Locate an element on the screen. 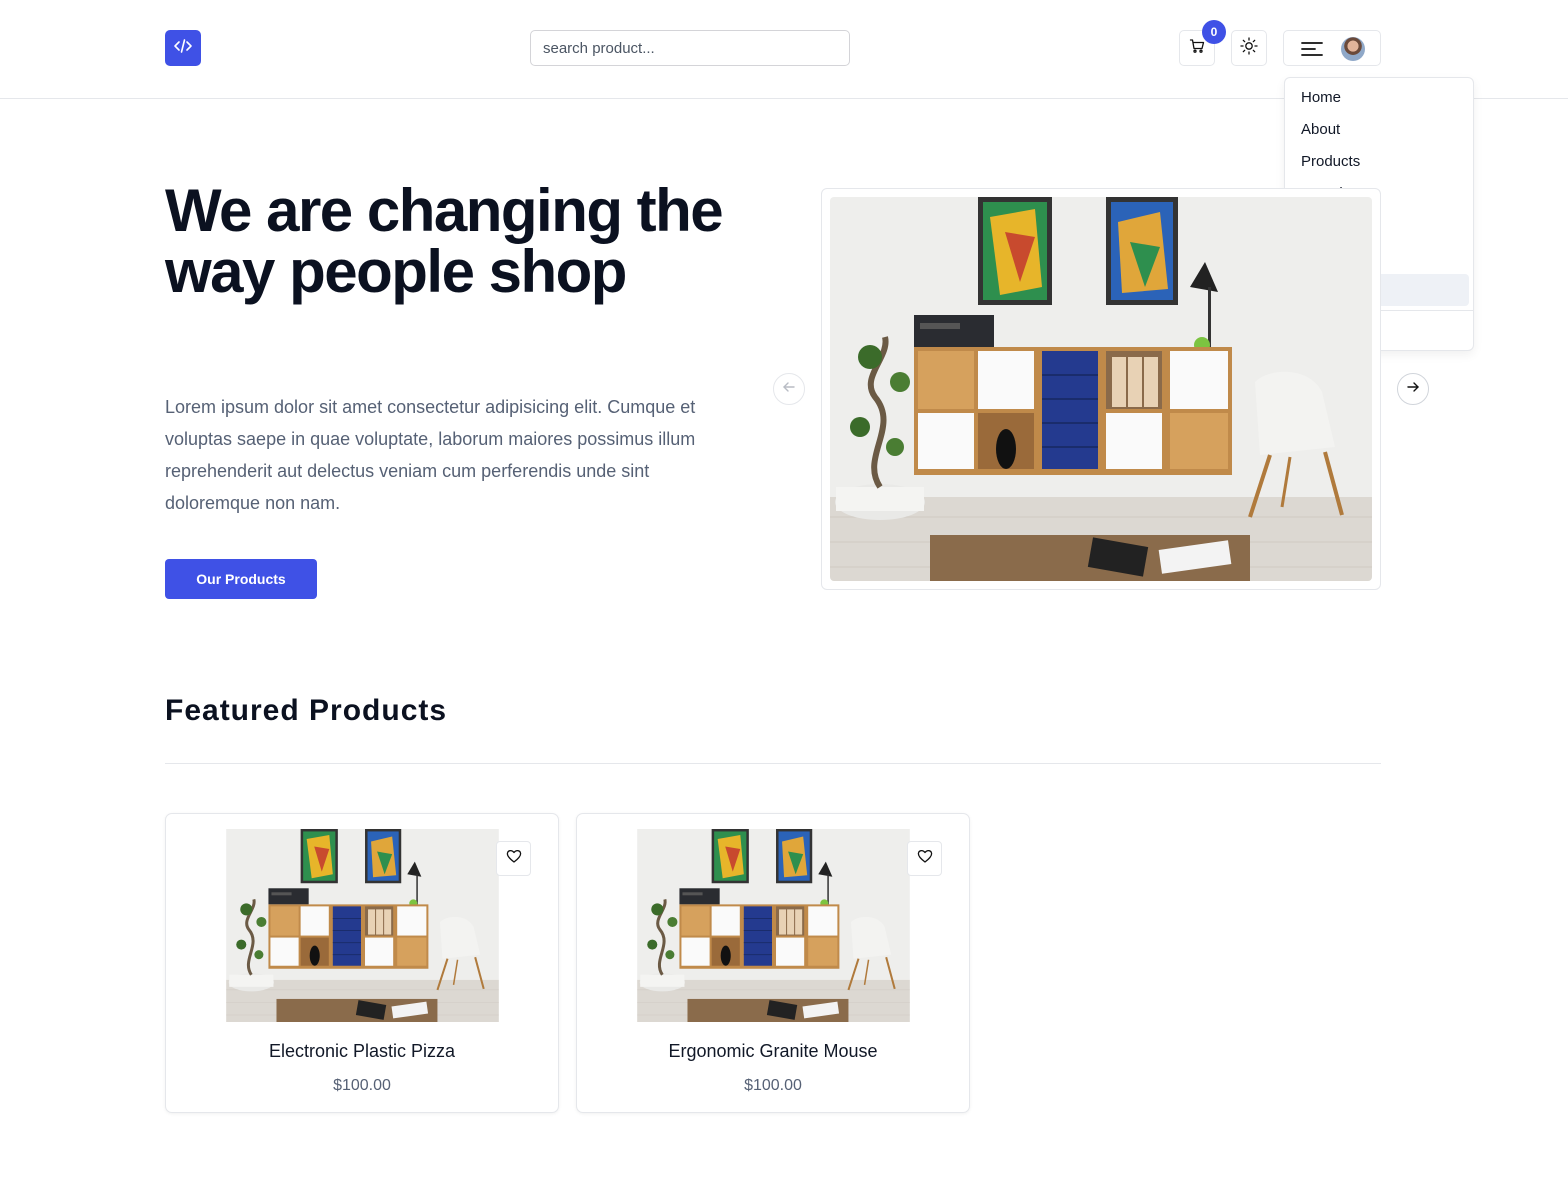 The width and height of the screenshot is (1568, 1181). theme-toggle-button is located at coordinates (1249, 48).